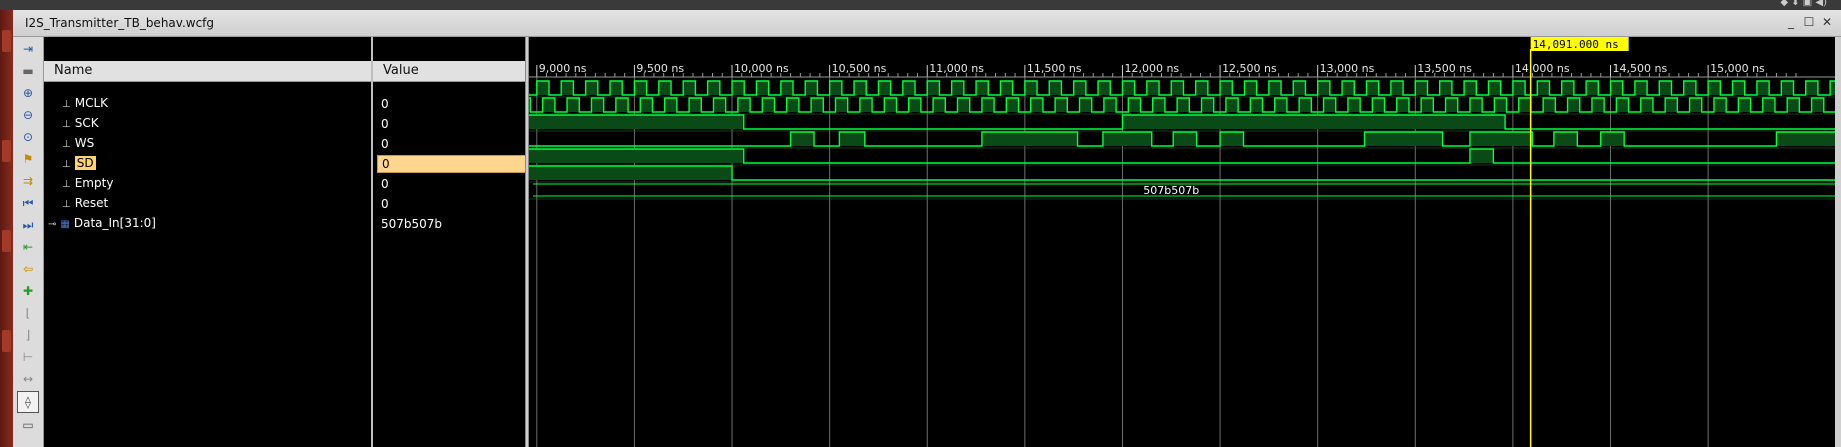  Describe the element at coordinates (28, 425) in the screenshot. I see `bus-icon: ▭` at that location.